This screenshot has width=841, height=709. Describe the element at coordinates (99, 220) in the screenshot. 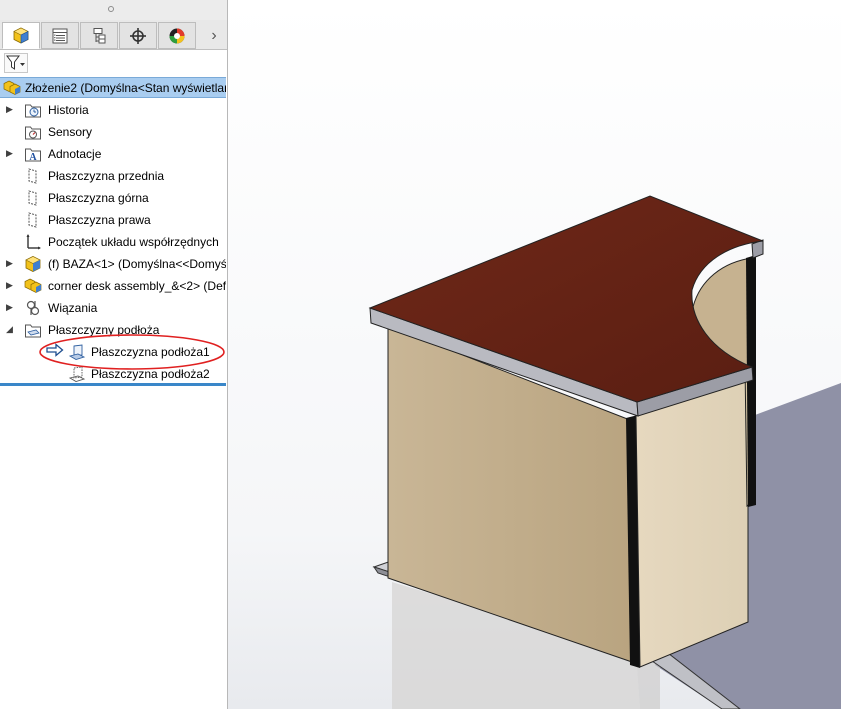

I see `tree-item-label: Płaszczyzna prawa` at that location.